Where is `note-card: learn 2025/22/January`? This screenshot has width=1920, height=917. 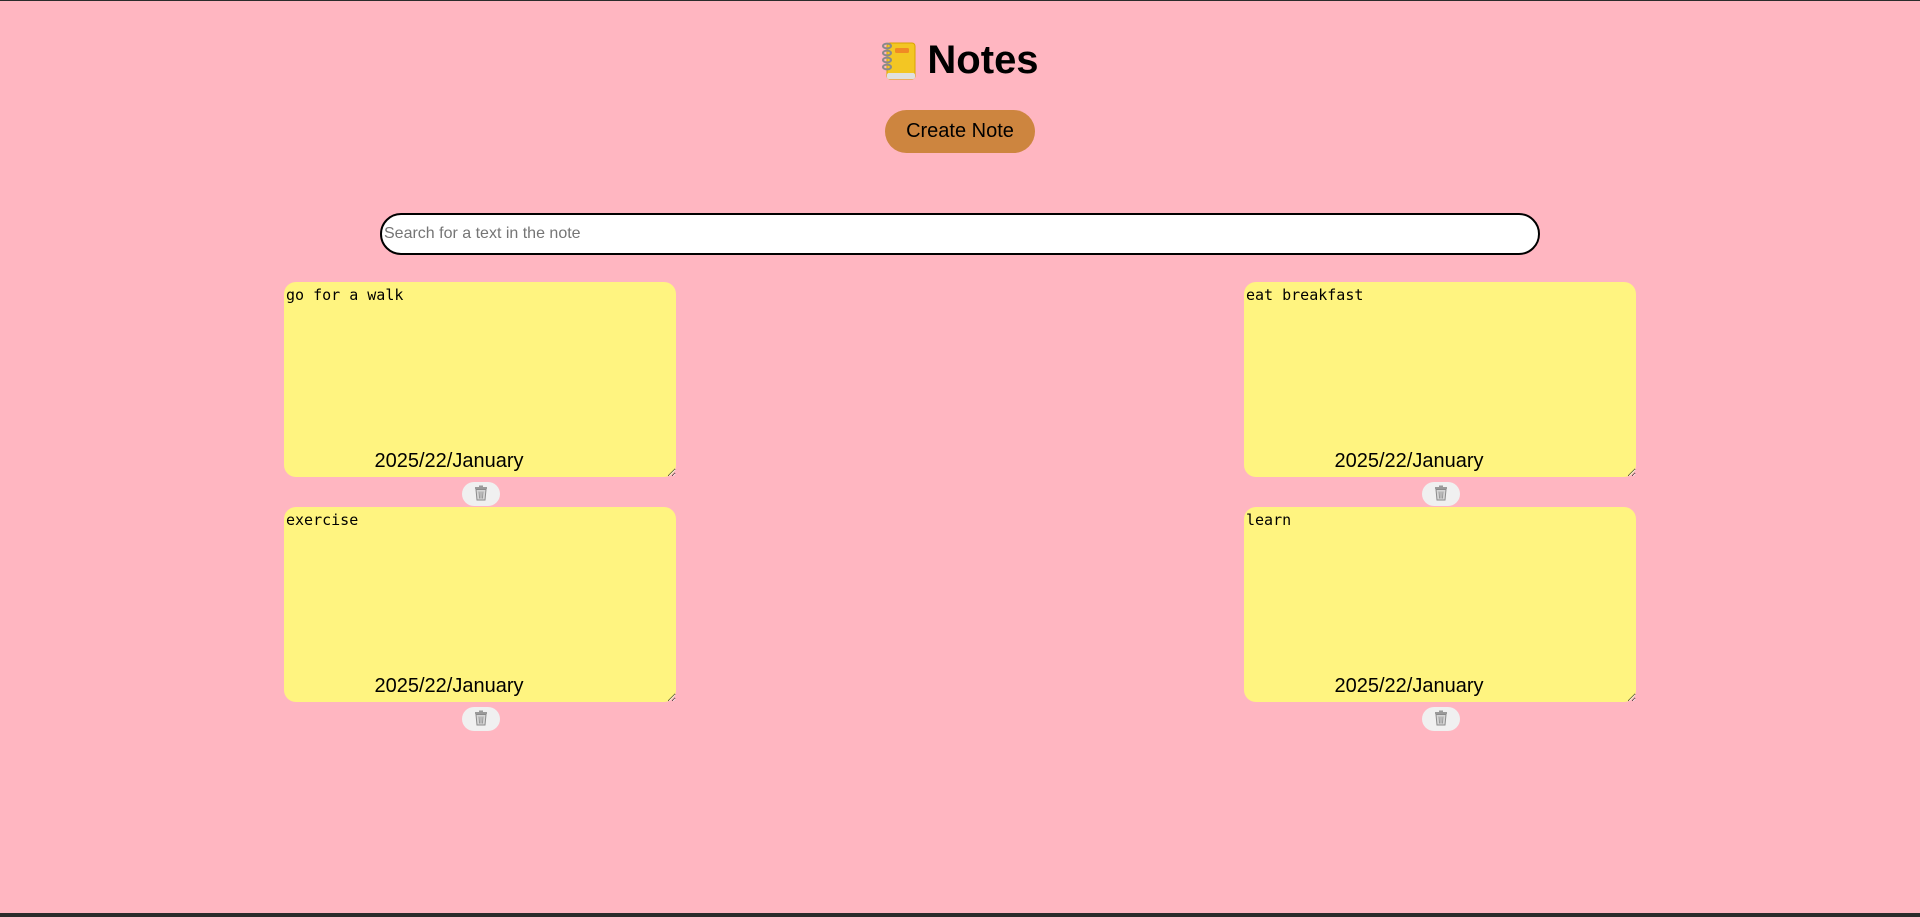 note-card: learn 2025/22/January is located at coordinates (1440, 619).